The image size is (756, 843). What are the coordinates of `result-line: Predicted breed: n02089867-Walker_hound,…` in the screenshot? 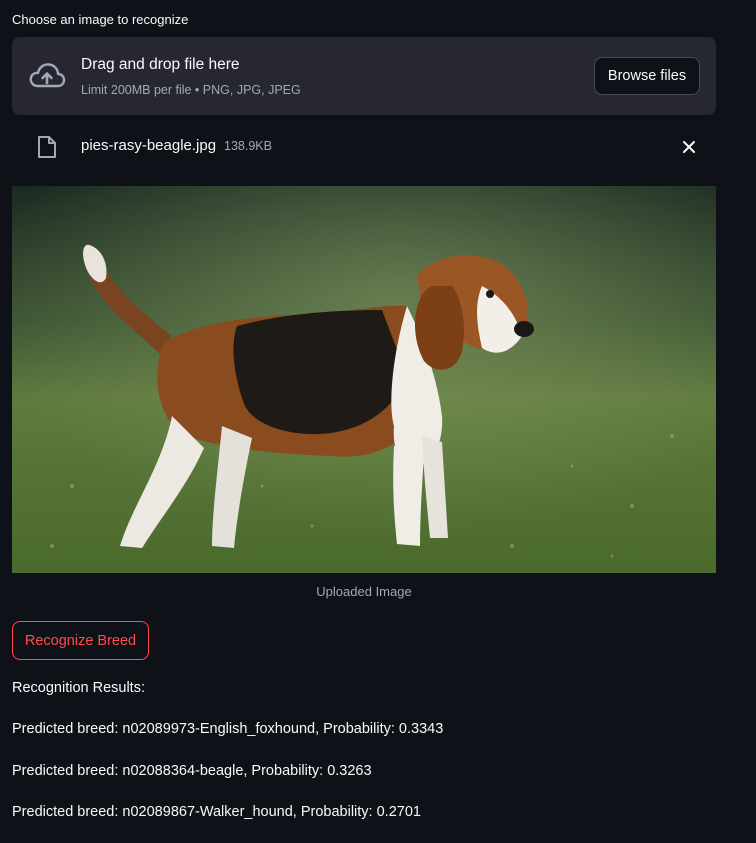 It's located at (216, 812).